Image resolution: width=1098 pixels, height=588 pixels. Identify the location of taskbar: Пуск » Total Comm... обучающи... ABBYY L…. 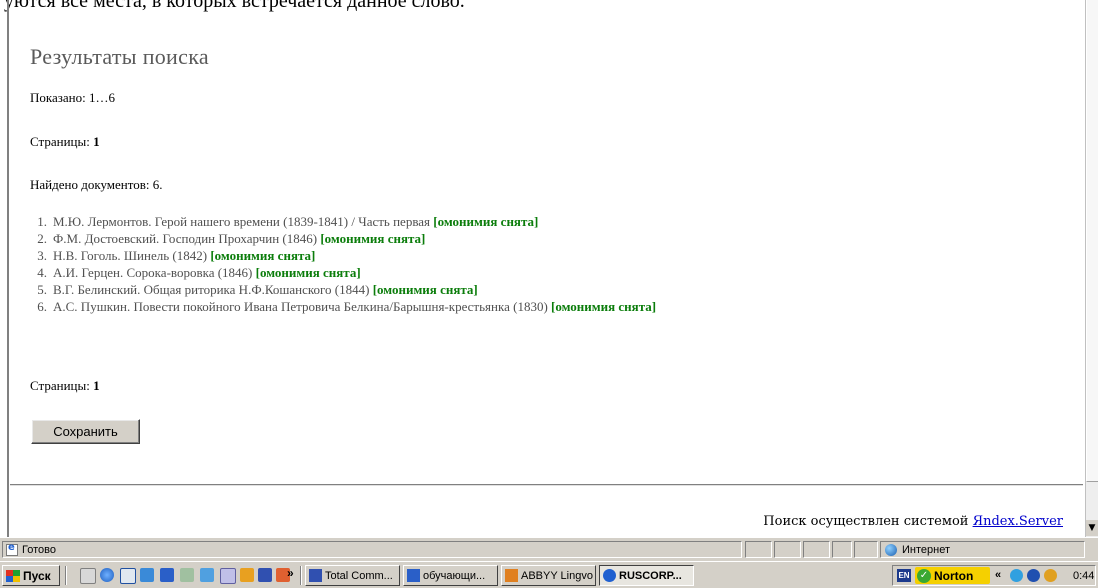
(549, 574).